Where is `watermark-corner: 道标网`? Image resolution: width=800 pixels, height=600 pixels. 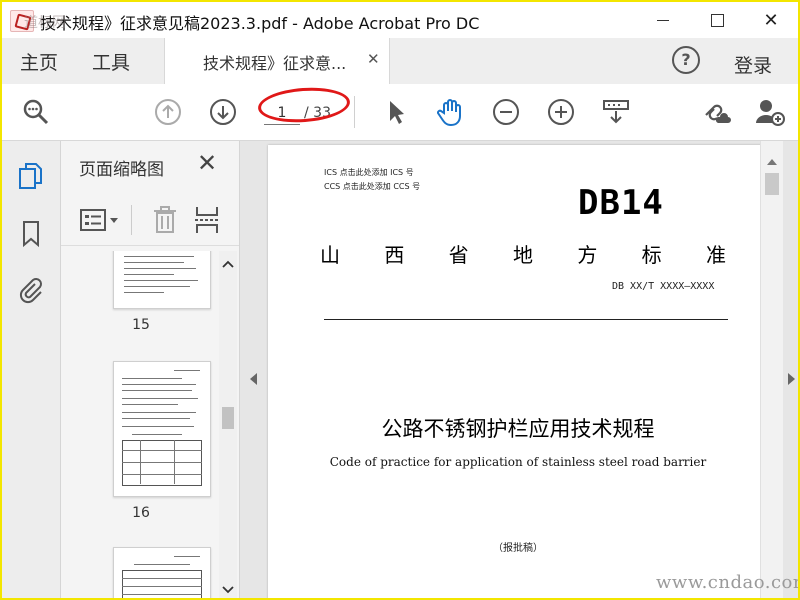
watermark-corner: 道标网 is located at coordinates (45, 23).